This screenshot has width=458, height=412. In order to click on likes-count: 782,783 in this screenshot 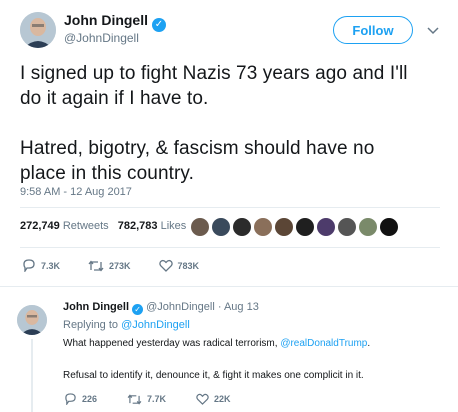, I will do `click(137, 226)`.